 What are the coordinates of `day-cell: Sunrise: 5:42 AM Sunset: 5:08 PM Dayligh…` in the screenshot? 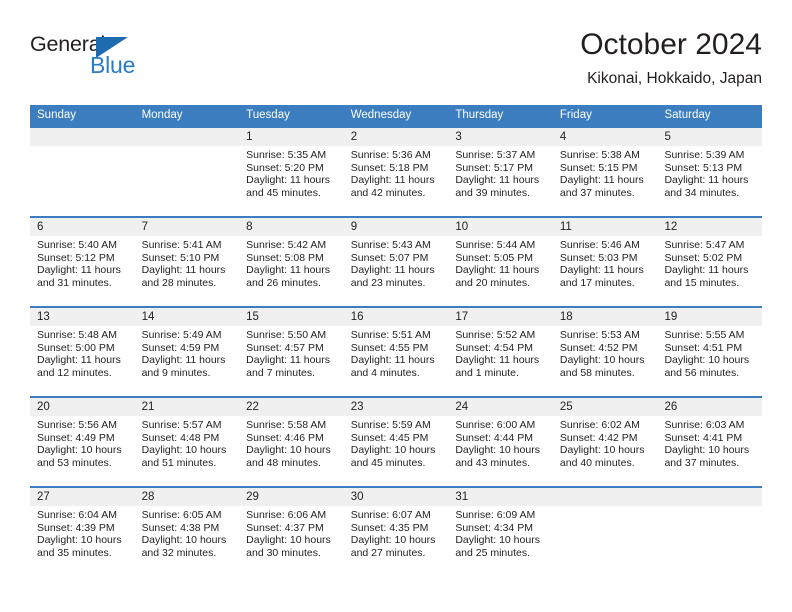 It's located at (291, 271).